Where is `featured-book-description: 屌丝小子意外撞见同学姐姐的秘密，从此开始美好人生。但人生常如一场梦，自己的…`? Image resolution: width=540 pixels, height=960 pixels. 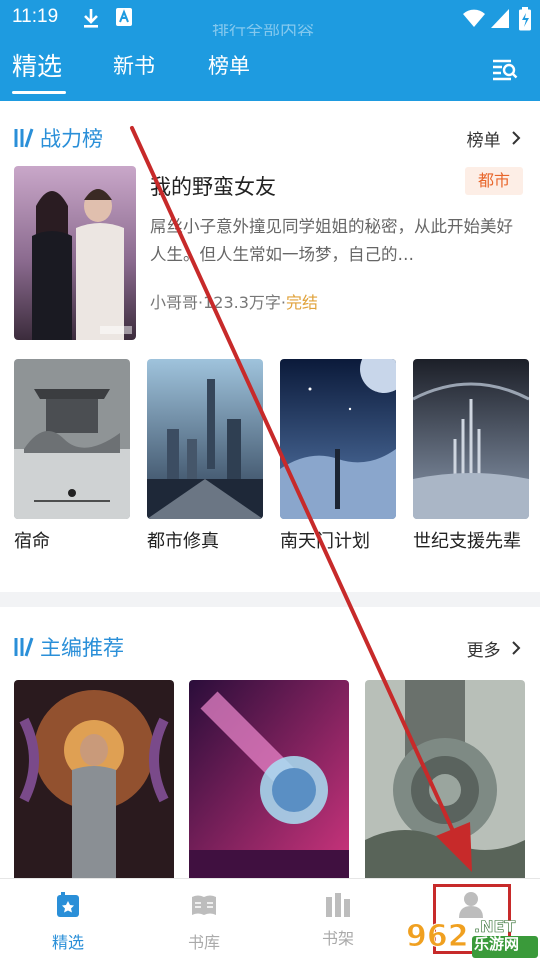
featured-book-description: 屌丝小子意外撞见同学姐姐的秘密，从此开始美好人生。但人生常如一场梦，自己的… is located at coordinates (331, 240).